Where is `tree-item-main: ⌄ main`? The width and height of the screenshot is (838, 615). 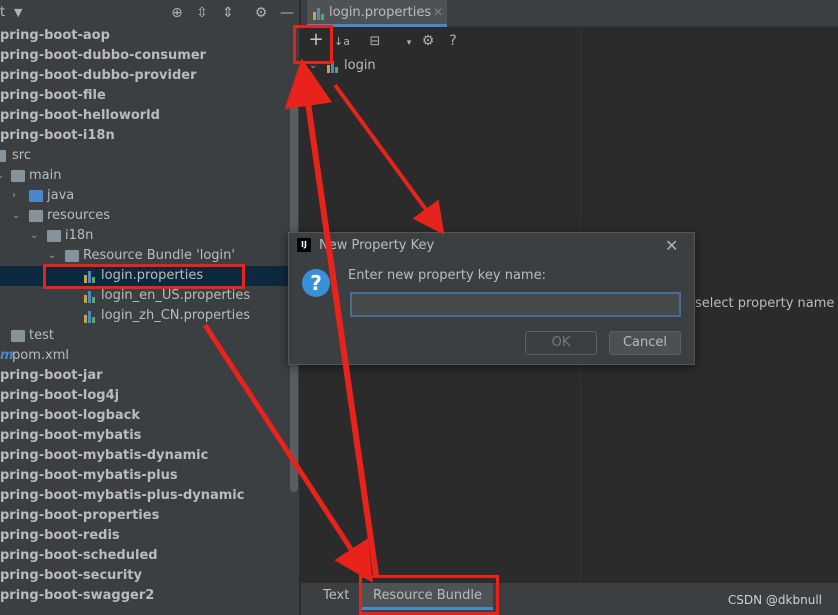
tree-item-main: ⌄ main is located at coordinates (145, 176).